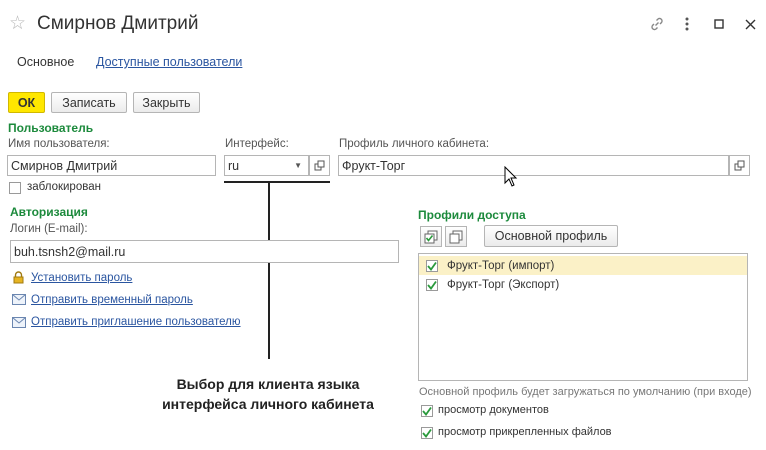  Describe the element at coordinates (687, 24) in the screenshot. I see `more-menu-icon` at that location.